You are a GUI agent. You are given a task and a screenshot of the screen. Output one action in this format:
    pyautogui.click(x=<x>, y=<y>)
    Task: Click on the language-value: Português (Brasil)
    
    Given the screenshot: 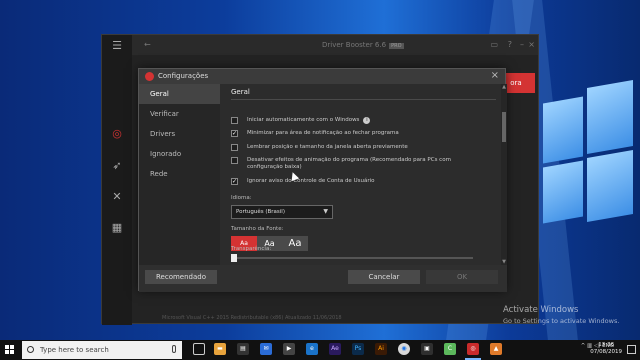 What is the action you would take?
    pyautogui.click(x=260, y=212)
    